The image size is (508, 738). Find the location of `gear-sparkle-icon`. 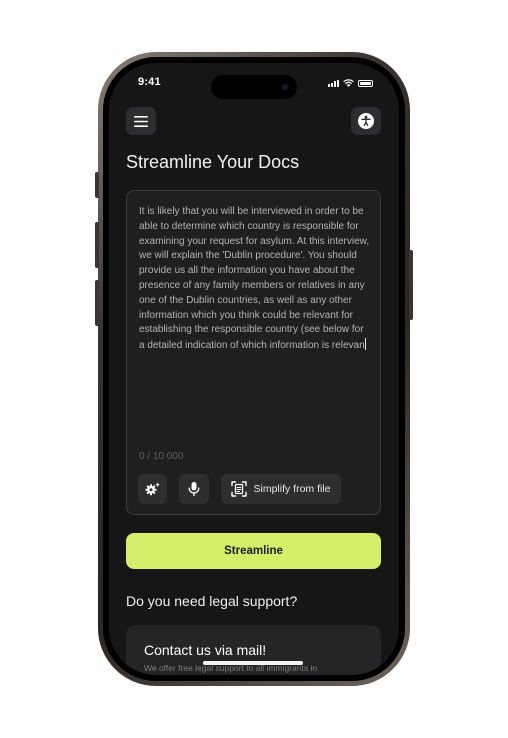

gear-sparkle-icon is located at coordinates (152, 489).